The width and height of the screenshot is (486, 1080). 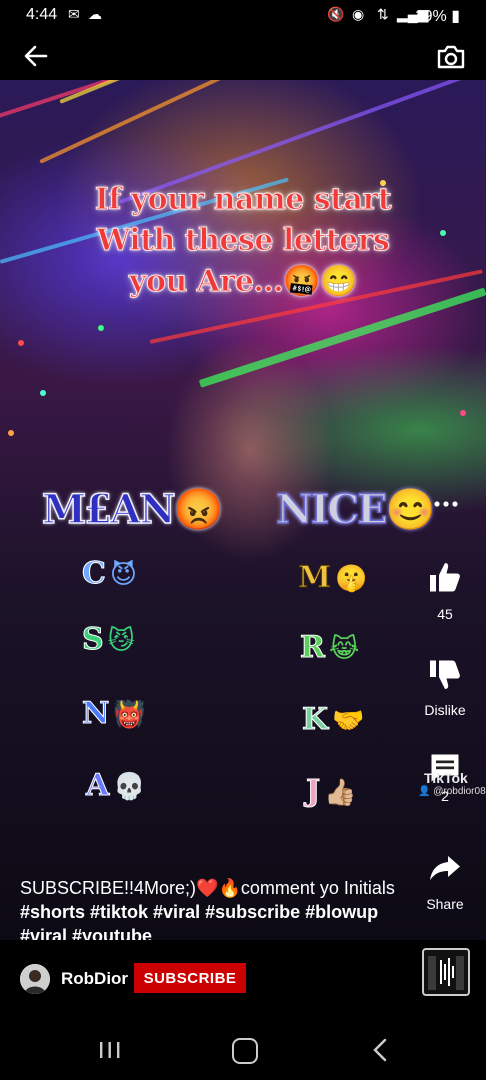 I want to click on mean-letter-a: A 💀, so click(x=115, y=786).